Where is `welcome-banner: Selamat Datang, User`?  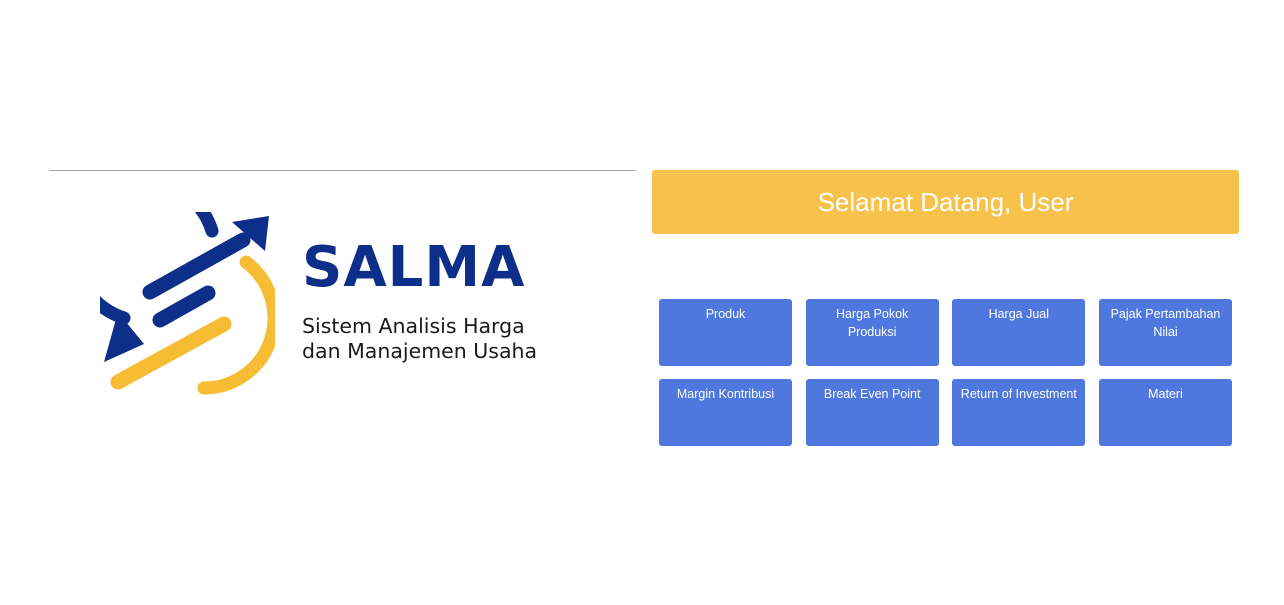 welcome-banner: Selamat Datang, User is located at coordinates (945, 202).